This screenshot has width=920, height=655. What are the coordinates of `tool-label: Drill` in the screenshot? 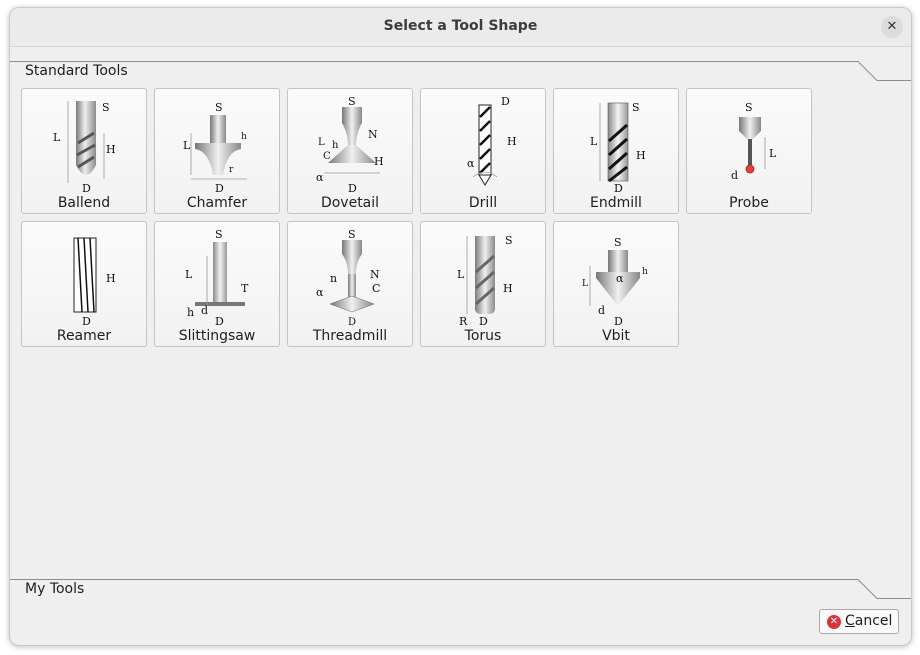 It's located at (483, 203).